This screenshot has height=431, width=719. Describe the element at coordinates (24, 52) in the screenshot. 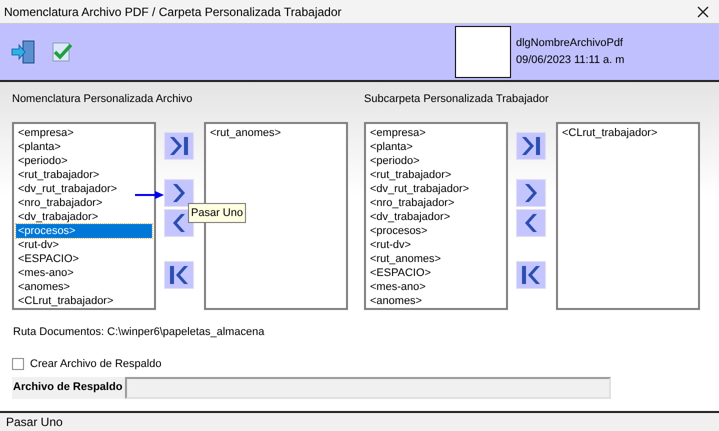

I see `exit-door-icon` at that location.